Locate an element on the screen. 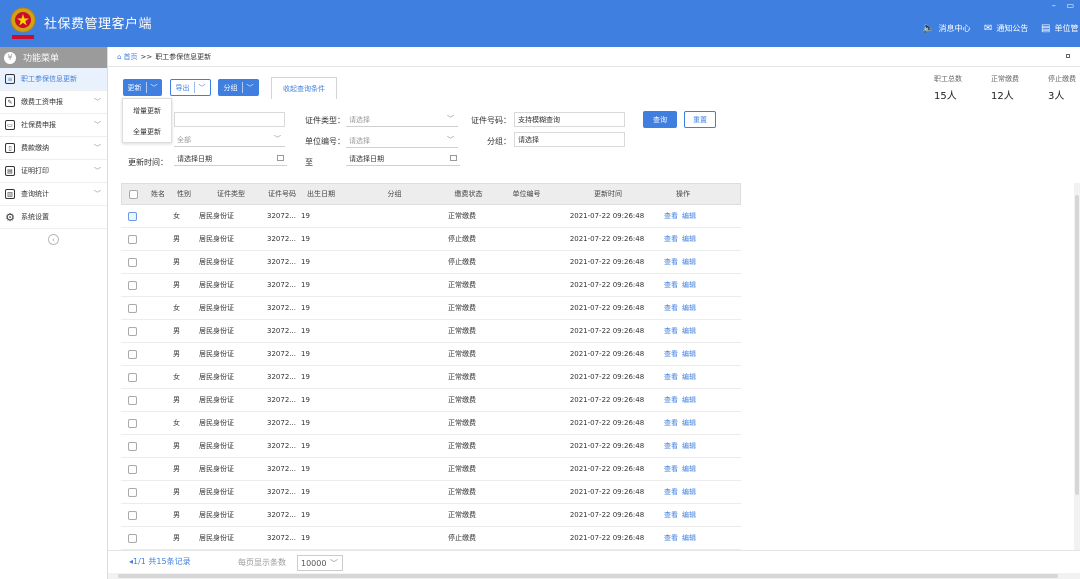 The image size is (1080, 579). id-no-input: 支持模糊查询 is located at coordinates (569, 119).